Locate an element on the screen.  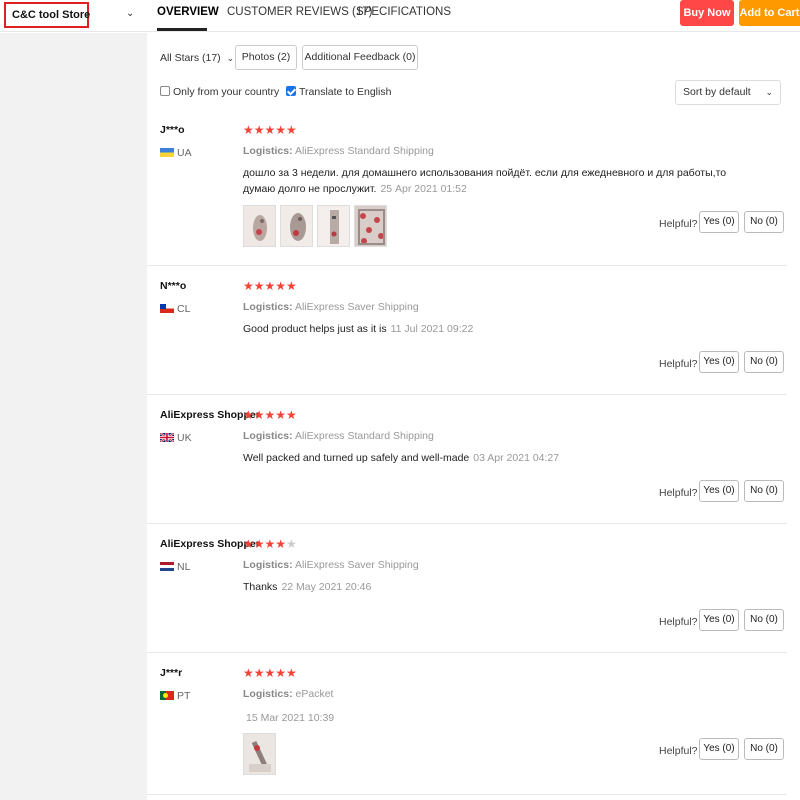
reviewer-country: PT is located at coordinates (175, 696).